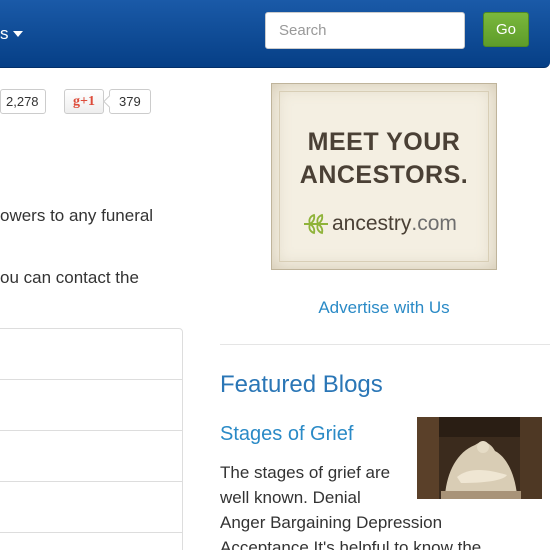 The width and height of the screenshot is (550, 550). Describe the element at coordinates (69, 277) in the screenshot. I see `body-text-line: ou can contact the` at that location.